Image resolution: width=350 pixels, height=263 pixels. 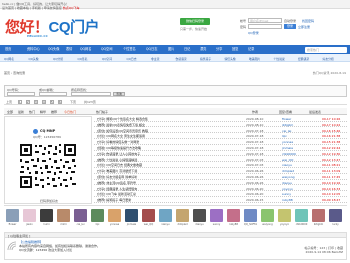 What do you see at coordinates (234, 224) in the screenshot?
I see `avatar-name: ruby88` at bounding box center [234, 224].